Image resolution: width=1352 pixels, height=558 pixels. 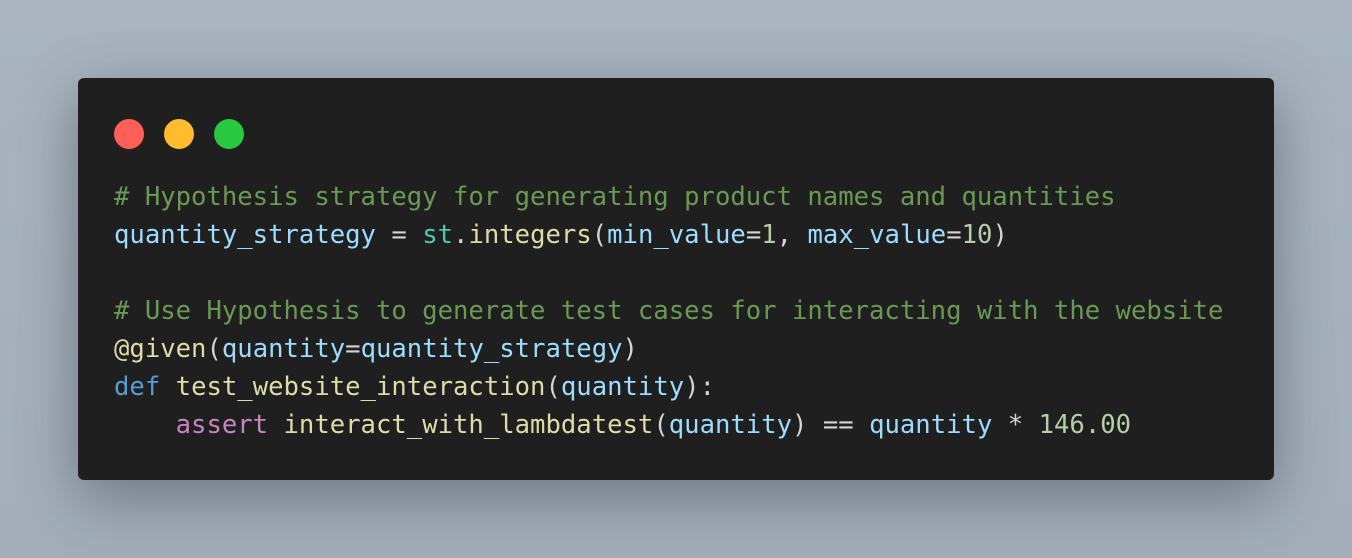 I want to click on code-token-num: 1, so click(x=769, y=235).